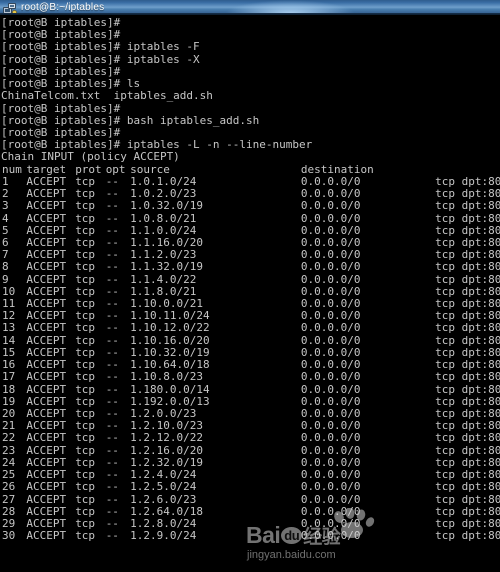 Image resolution: width=500 pixels, height=572 pixels. I want to click on table-header-row: num target prot opt source destination, so click(250, 169).